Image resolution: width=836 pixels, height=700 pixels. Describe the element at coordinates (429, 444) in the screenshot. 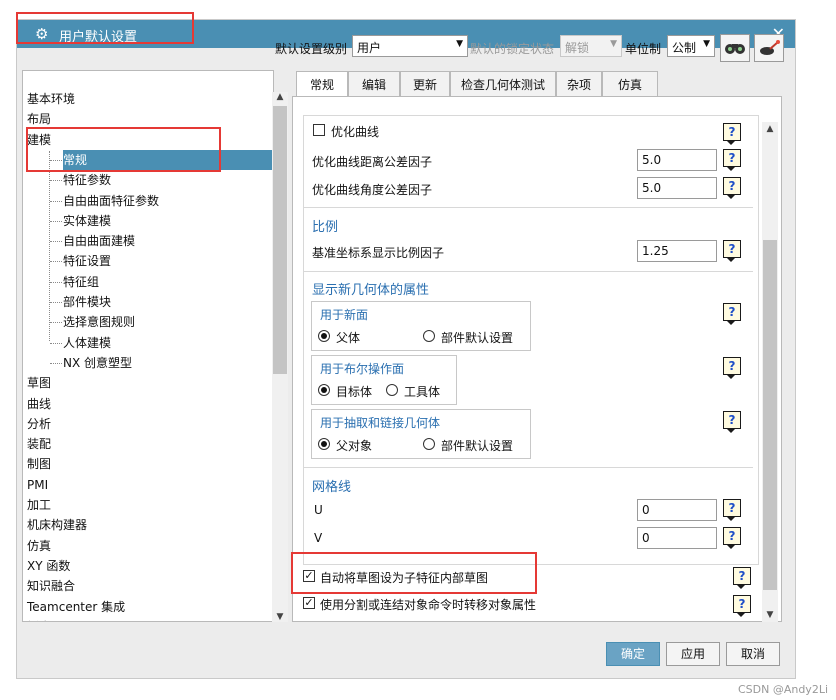

I see `extract-default-radio` at that location.